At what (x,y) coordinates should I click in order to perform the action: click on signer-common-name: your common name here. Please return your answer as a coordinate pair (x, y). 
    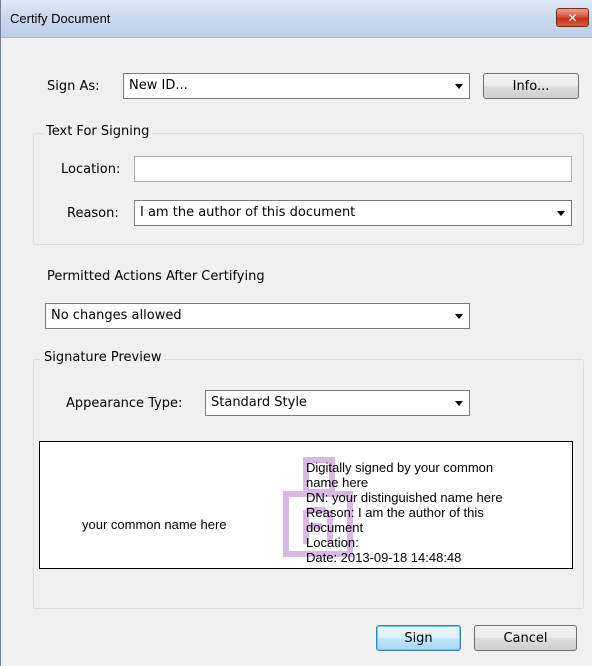
    Looking at the image, I should click on (154, 524).